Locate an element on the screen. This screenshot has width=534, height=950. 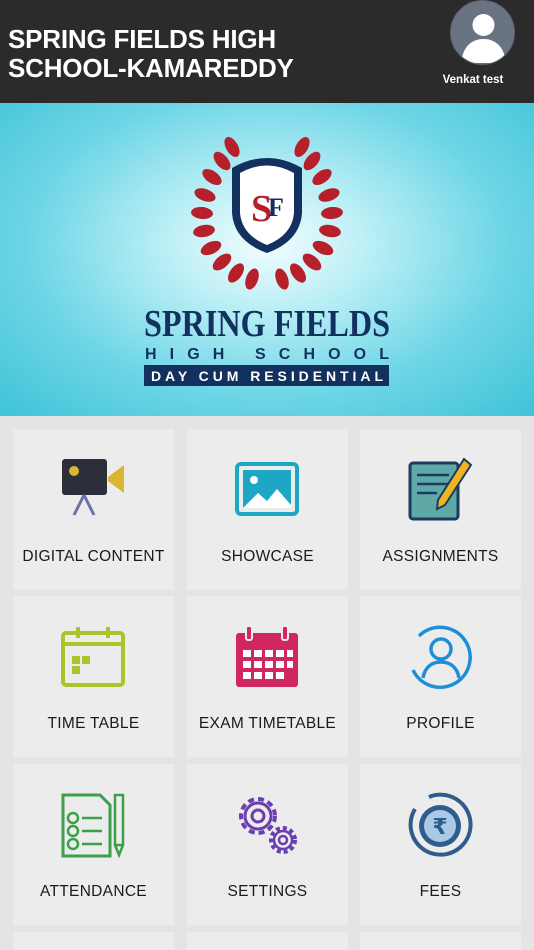
exam-calendar-icon is located at coordinates (267, 656).